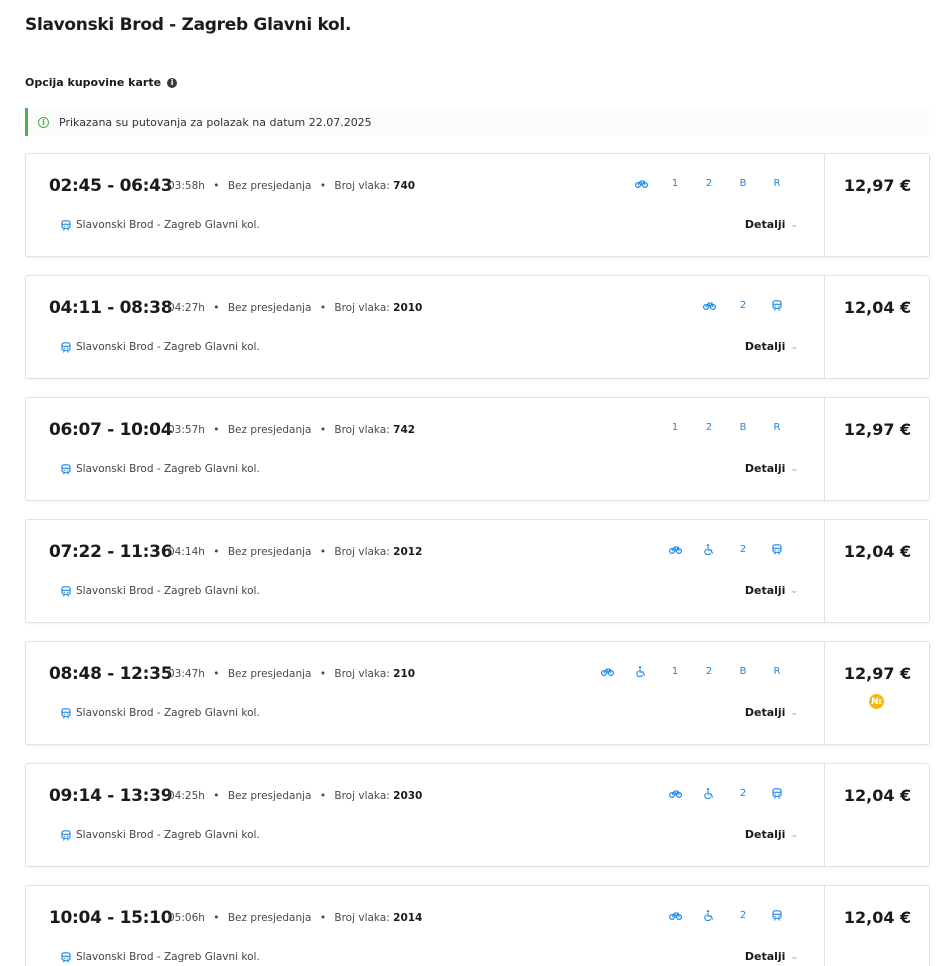 This screenshot has width=940, height=966. What do you see at coordinates (404, 430) in the screenshot?
I see `train-number: 742` at bounding box center [404, 430].